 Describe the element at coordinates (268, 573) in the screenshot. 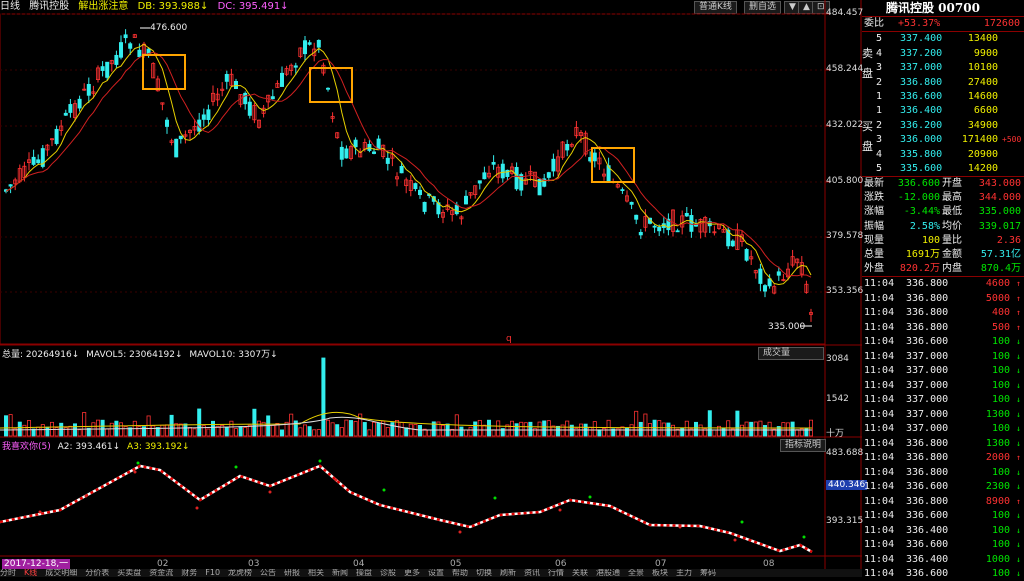

I see `bottom-tab: 公告` at that location.